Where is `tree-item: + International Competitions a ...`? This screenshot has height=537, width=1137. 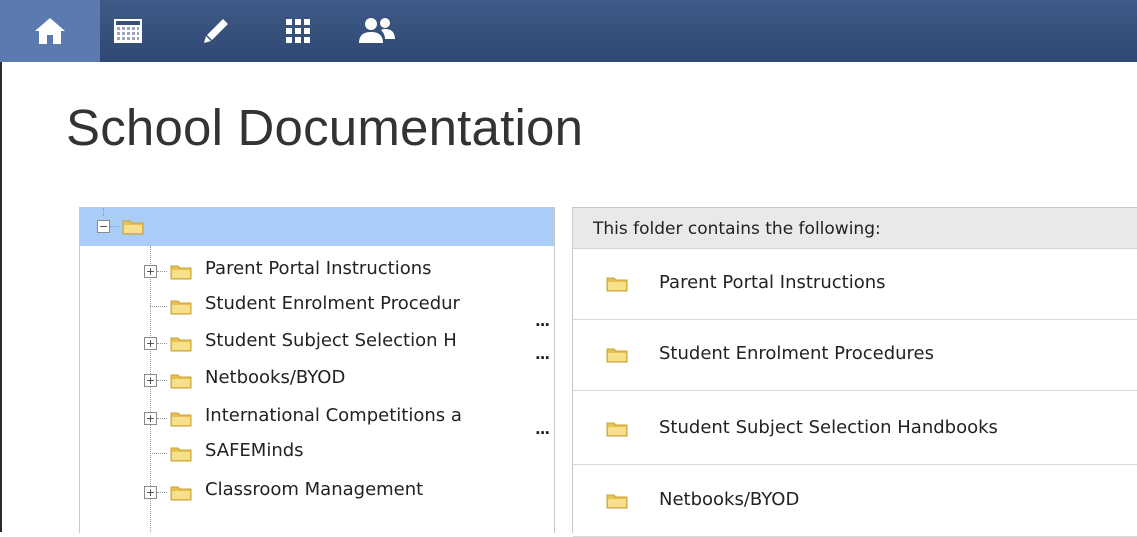 tree-item: + International Competitions a ... is located at coordinates (317, 419).